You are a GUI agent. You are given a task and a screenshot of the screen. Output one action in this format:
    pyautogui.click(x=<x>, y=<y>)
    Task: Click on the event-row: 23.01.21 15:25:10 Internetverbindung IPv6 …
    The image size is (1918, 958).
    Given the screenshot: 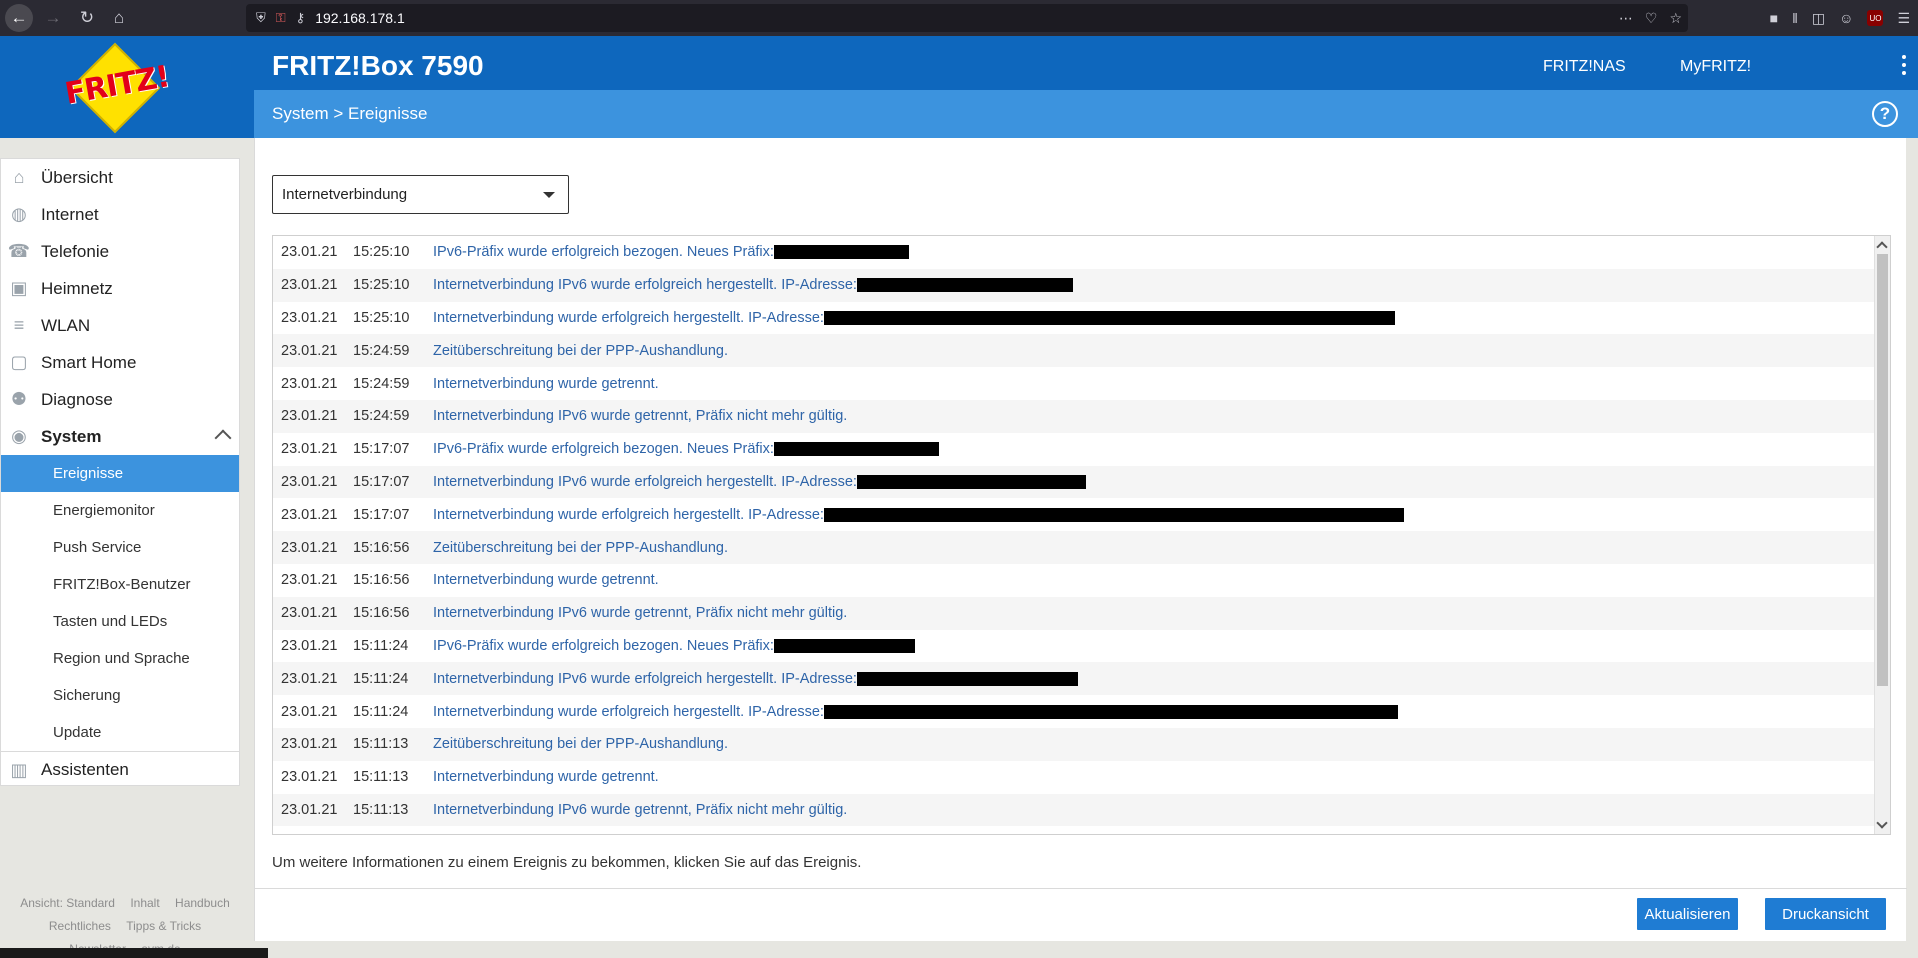 What is the action you would take?
    pyautogui.click(x=1081, y=285)
    